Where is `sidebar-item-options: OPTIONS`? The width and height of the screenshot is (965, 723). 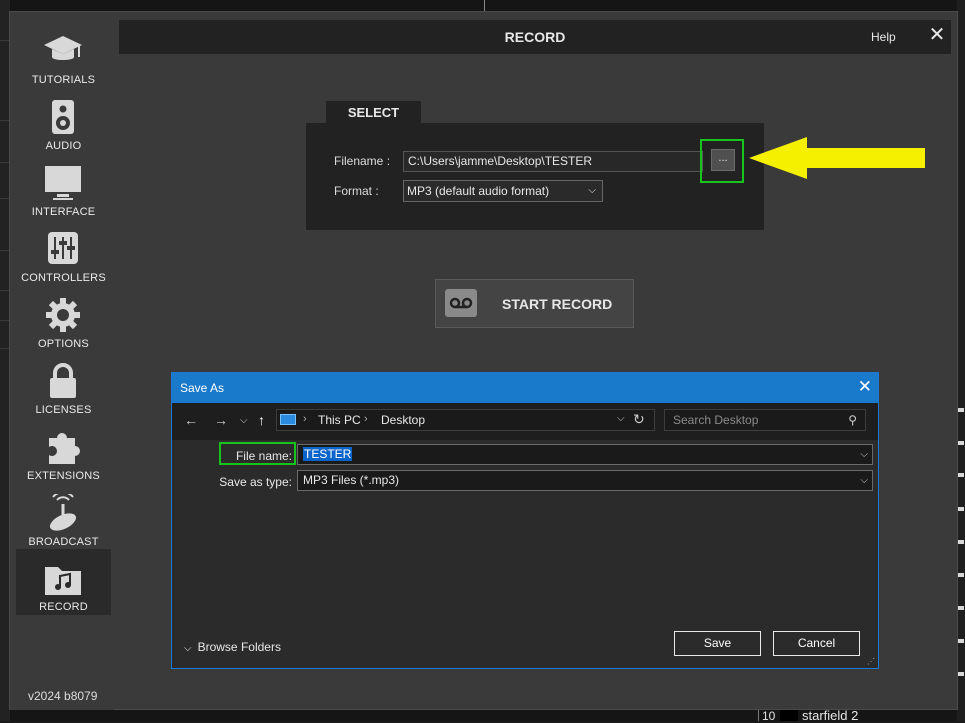
sidebar-item-options: OPTIONS is located at coordinates (63, 319).